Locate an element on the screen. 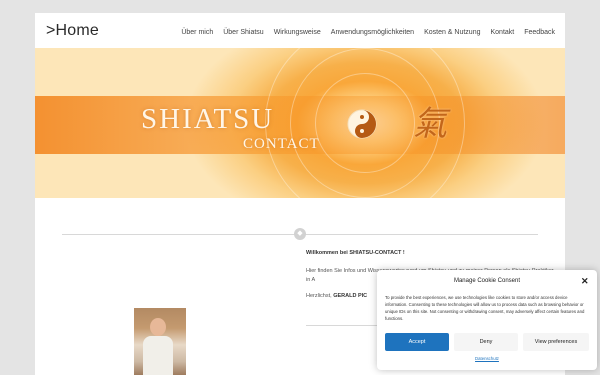 The image size is (600, 375). portrait-body is located at coordinates (158, 355).